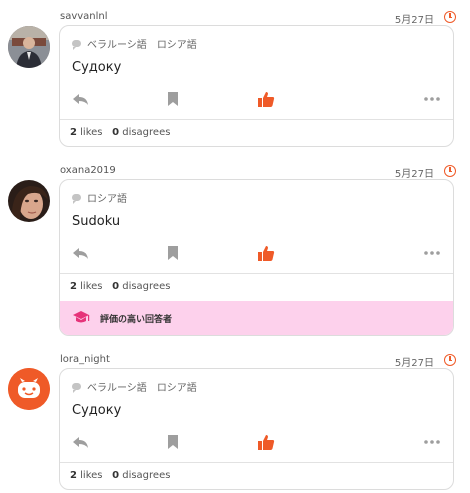  What do you see at coordinates (96, 221) in the screenshot?
I see `answer-text: Sudoku` at bounding box center [96, 221].